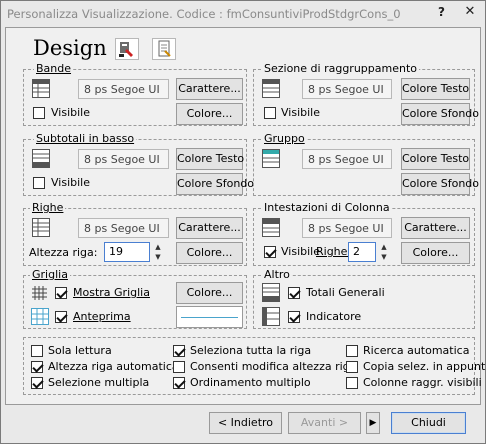 This screenshot has height=444, width=486. I want to click on paint-tools-icon, so click(126, 49).